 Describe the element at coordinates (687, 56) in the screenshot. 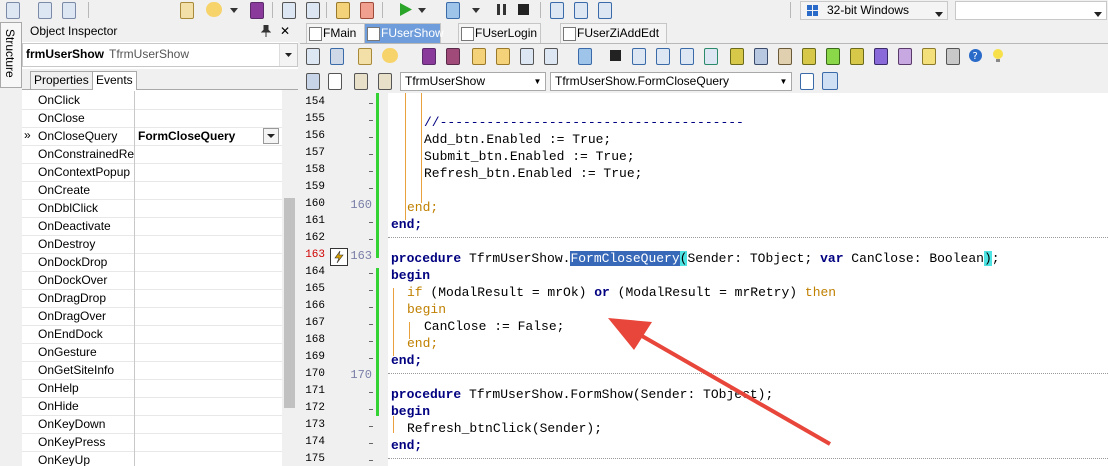

I see `run-until-return-icon` at that location.